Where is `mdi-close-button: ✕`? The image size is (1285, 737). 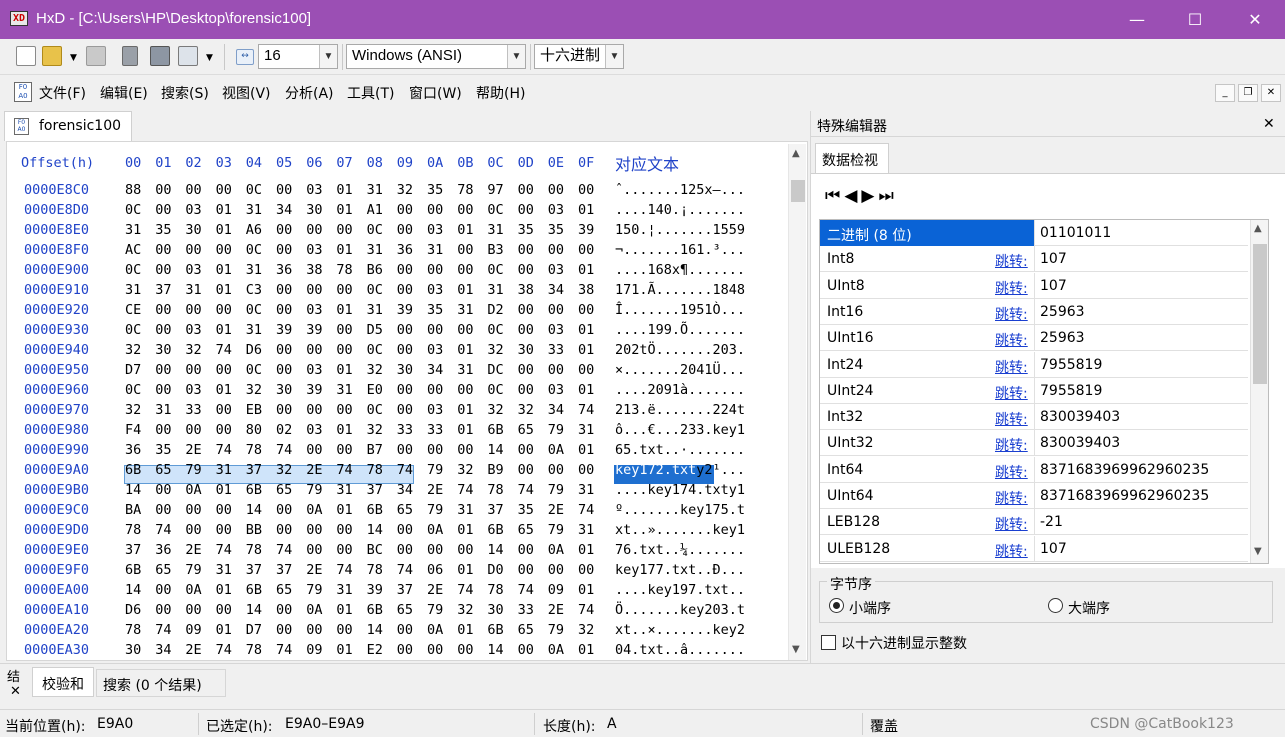 mdi-close-button: ✕ is located at coordinates (1271, 93).